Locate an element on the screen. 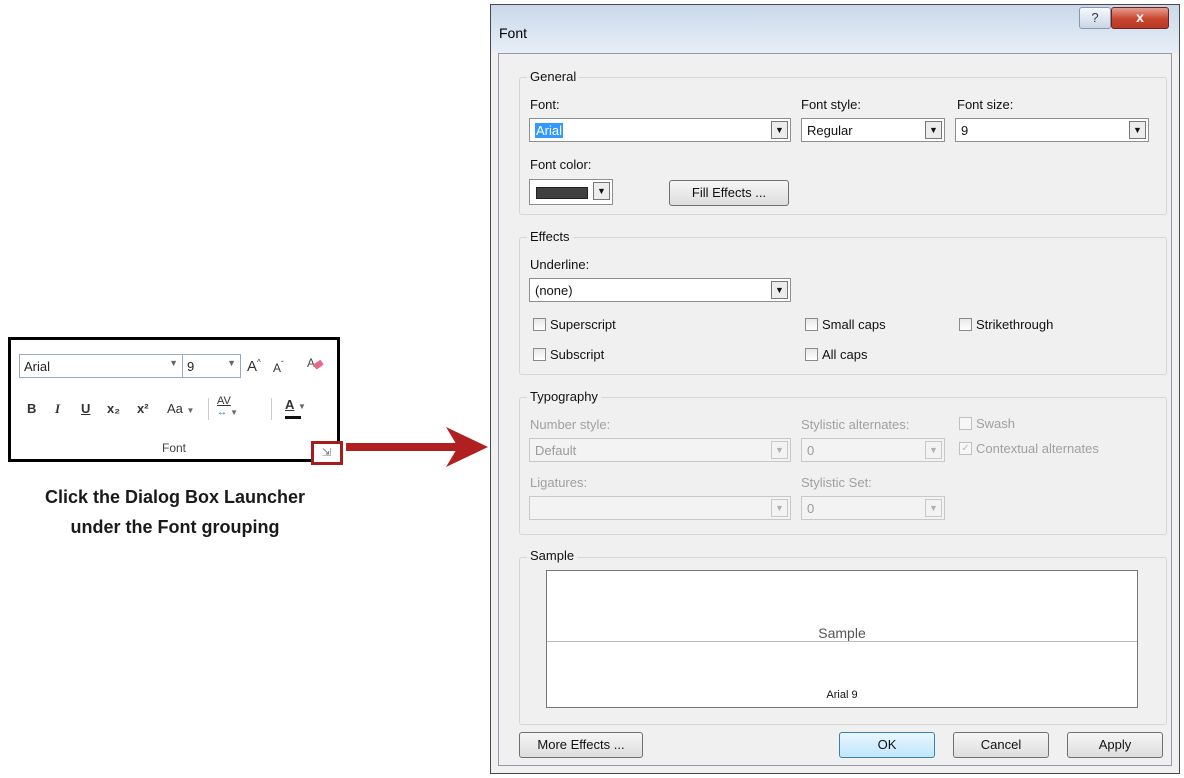 This screenshot has width=1184, height=778. grow-font-icon: A is located at coordinates (252, 366).